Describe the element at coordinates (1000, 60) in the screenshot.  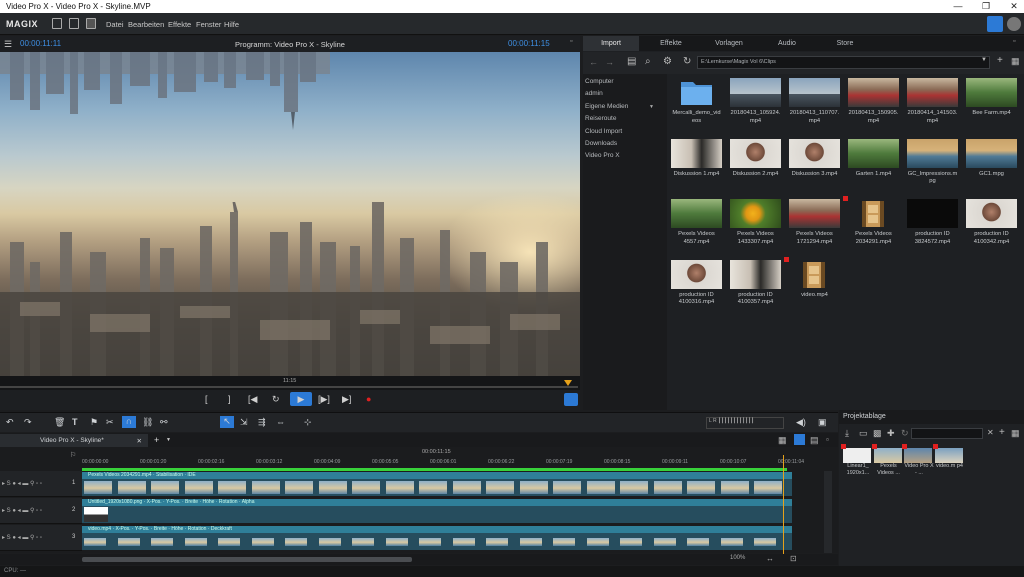
I see `add-icon: +` at that location.